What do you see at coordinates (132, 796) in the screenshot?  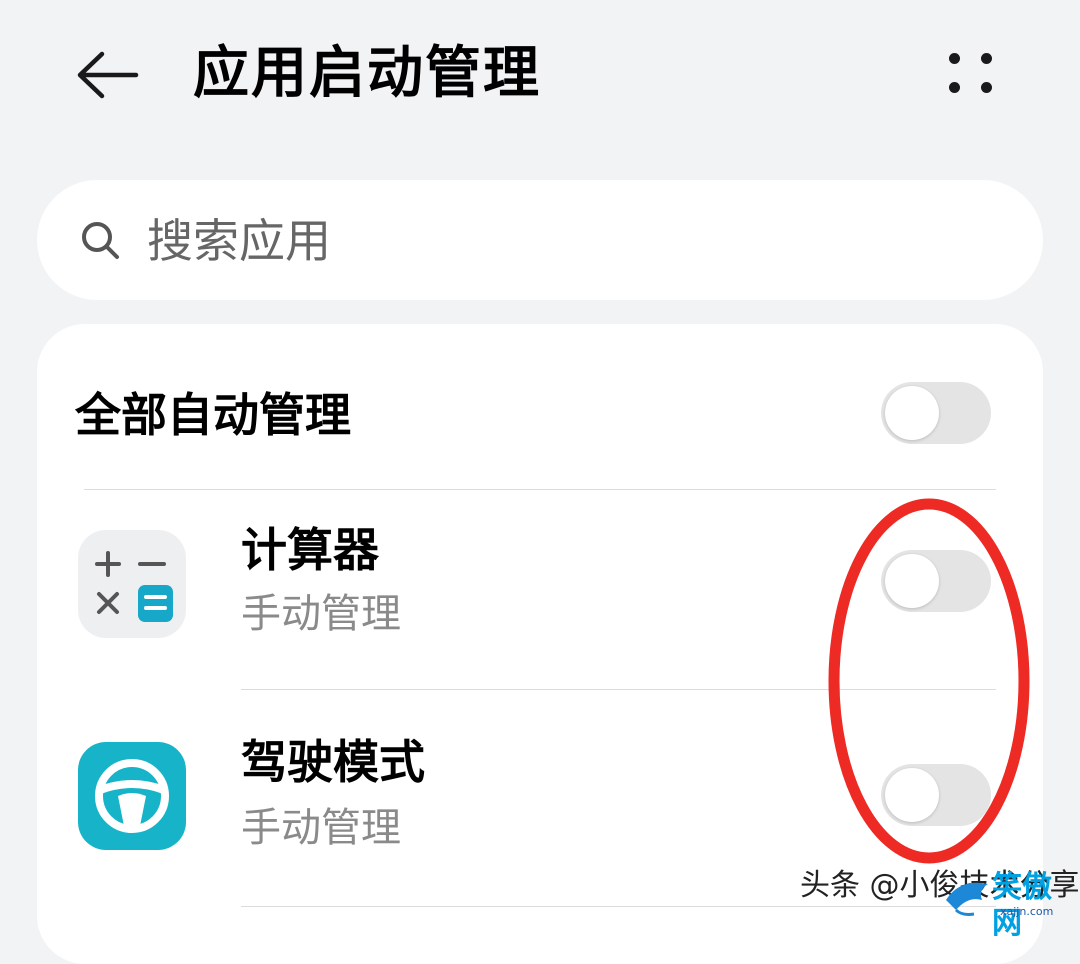 I see `steering-wheel-icon` at bounding box center [132, 796].